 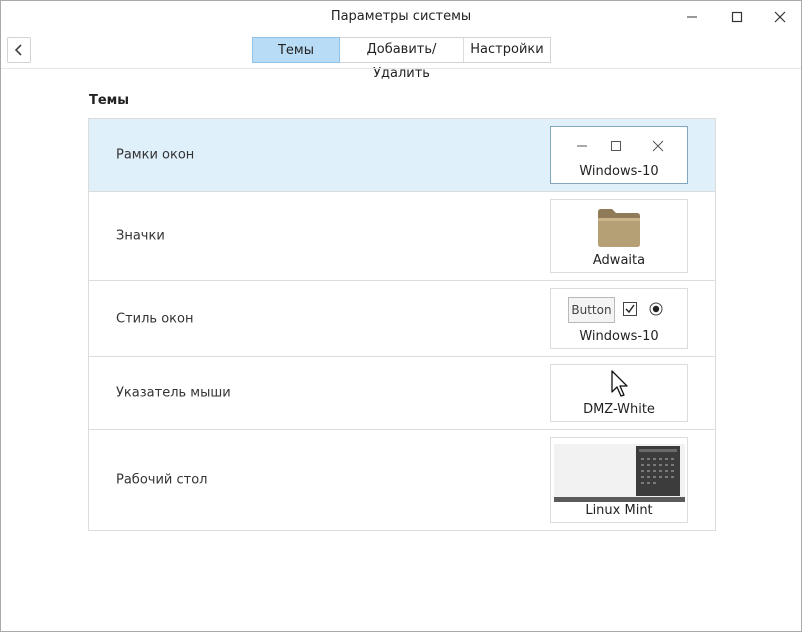 I want to click on row-window-style: Стиль окон Button Windows-10, so click(x=402, y=319).